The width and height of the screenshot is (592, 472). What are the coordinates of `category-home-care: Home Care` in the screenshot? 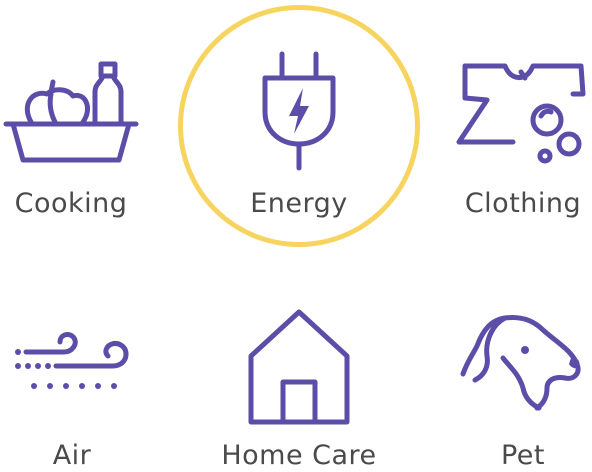 It's located at (299, 367).